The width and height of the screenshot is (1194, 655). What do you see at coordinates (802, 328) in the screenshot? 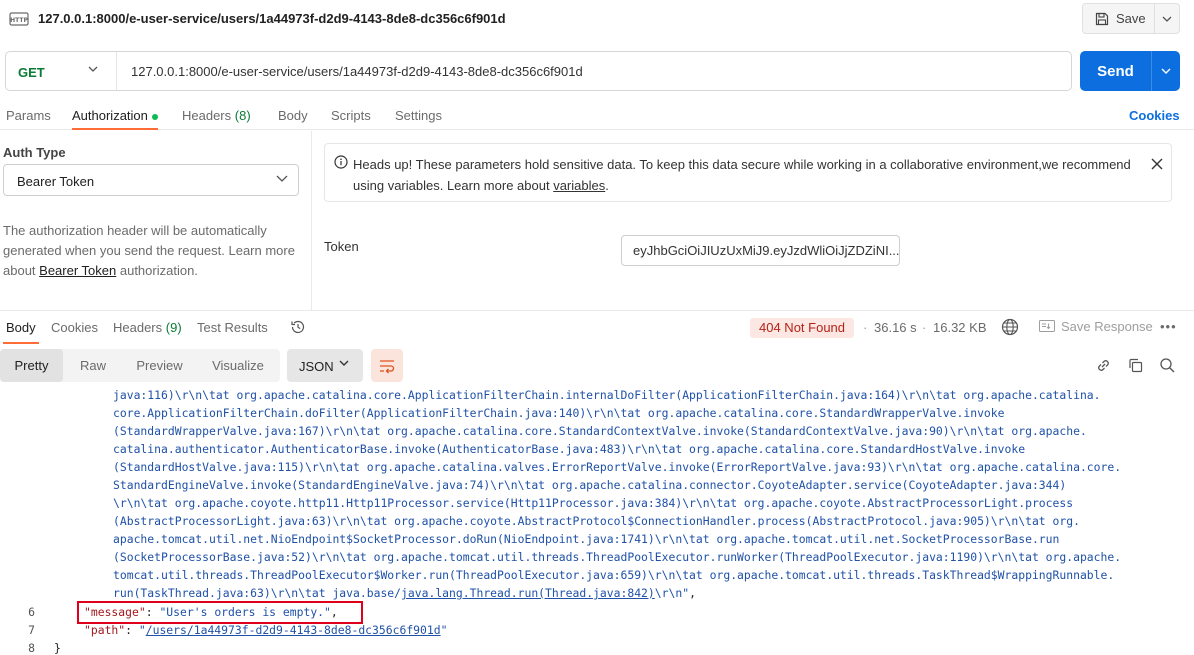
I see `status-badge: 404 Not Found` at bounding box center [802, 328].